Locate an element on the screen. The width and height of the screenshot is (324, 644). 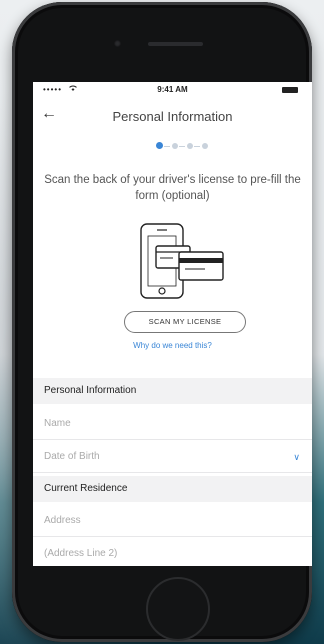
section-heading-residence: Current Residence is located at coordinates (172, 489).